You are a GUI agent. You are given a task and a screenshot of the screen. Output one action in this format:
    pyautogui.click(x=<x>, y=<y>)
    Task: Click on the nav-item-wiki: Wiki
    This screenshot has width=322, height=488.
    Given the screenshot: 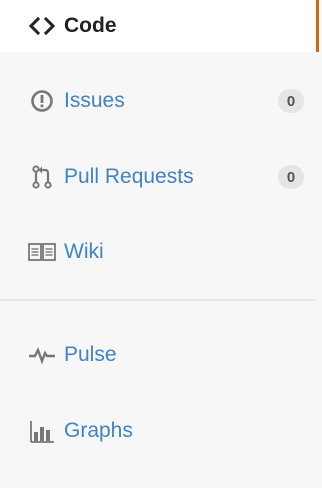 What is the action you would take?
    pyautogui.click(x=158, y=252)
    